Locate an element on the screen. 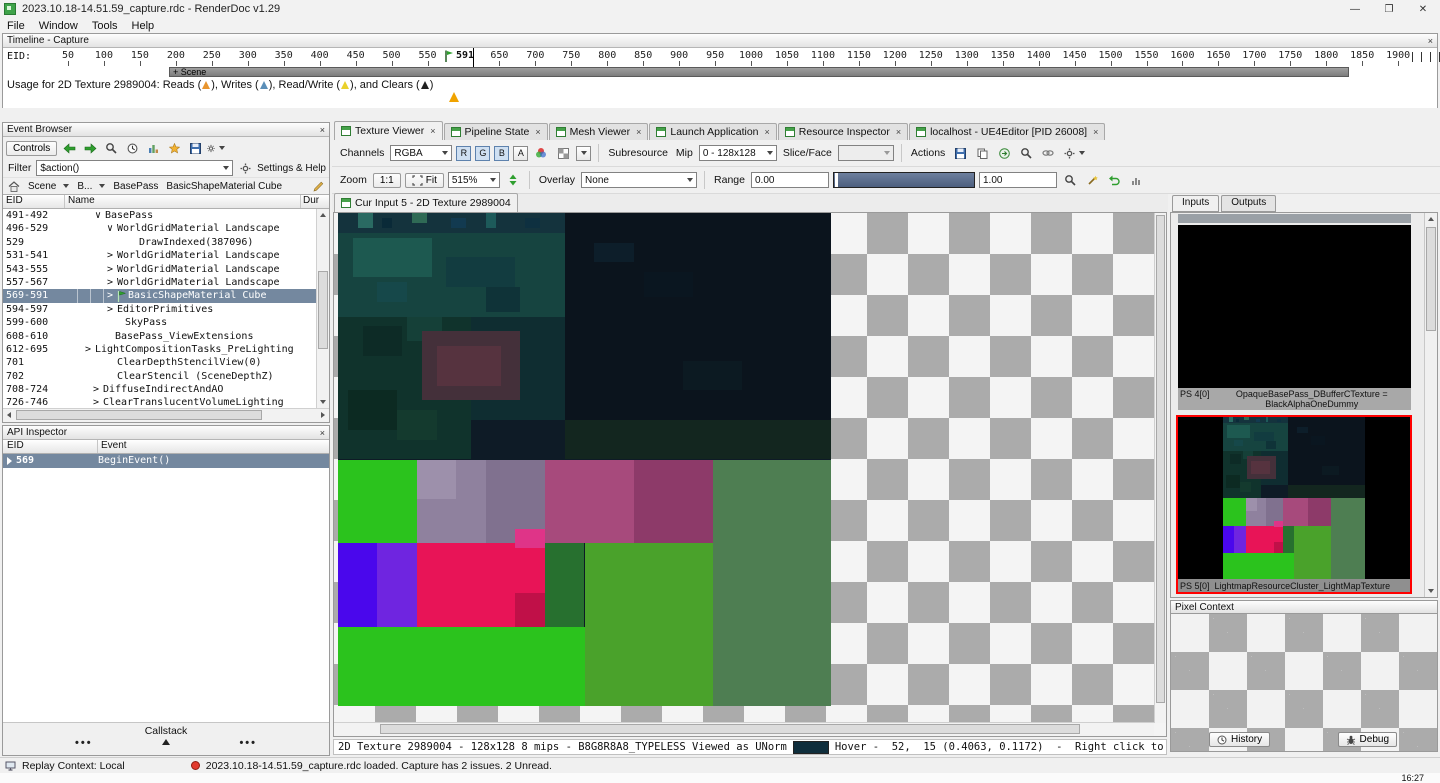  api-inspector-close-icon: × is located at coordinates (322, 433).